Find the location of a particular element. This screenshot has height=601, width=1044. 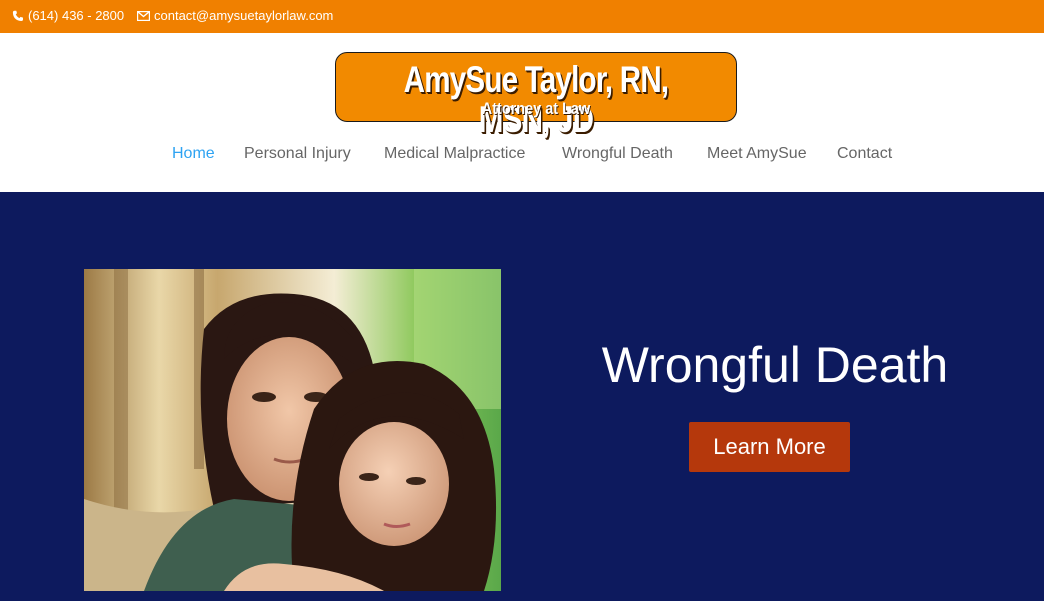

phone-number: (614) 436 - 2800 is located at coordinates (76, 15).